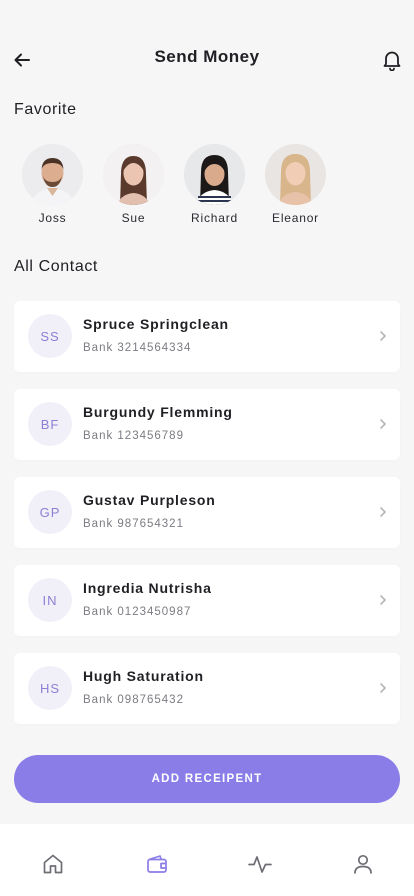  What do you see at coordinates (50, 600) in the screenshot?
I see `contact-initials: IN` at bounding box center [50, 600].